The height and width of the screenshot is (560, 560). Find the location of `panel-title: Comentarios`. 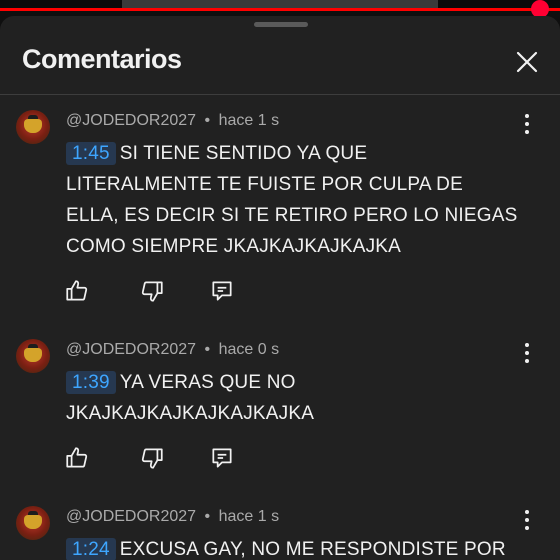

panel-title: Comentarios is located at coordinates (102, 59).